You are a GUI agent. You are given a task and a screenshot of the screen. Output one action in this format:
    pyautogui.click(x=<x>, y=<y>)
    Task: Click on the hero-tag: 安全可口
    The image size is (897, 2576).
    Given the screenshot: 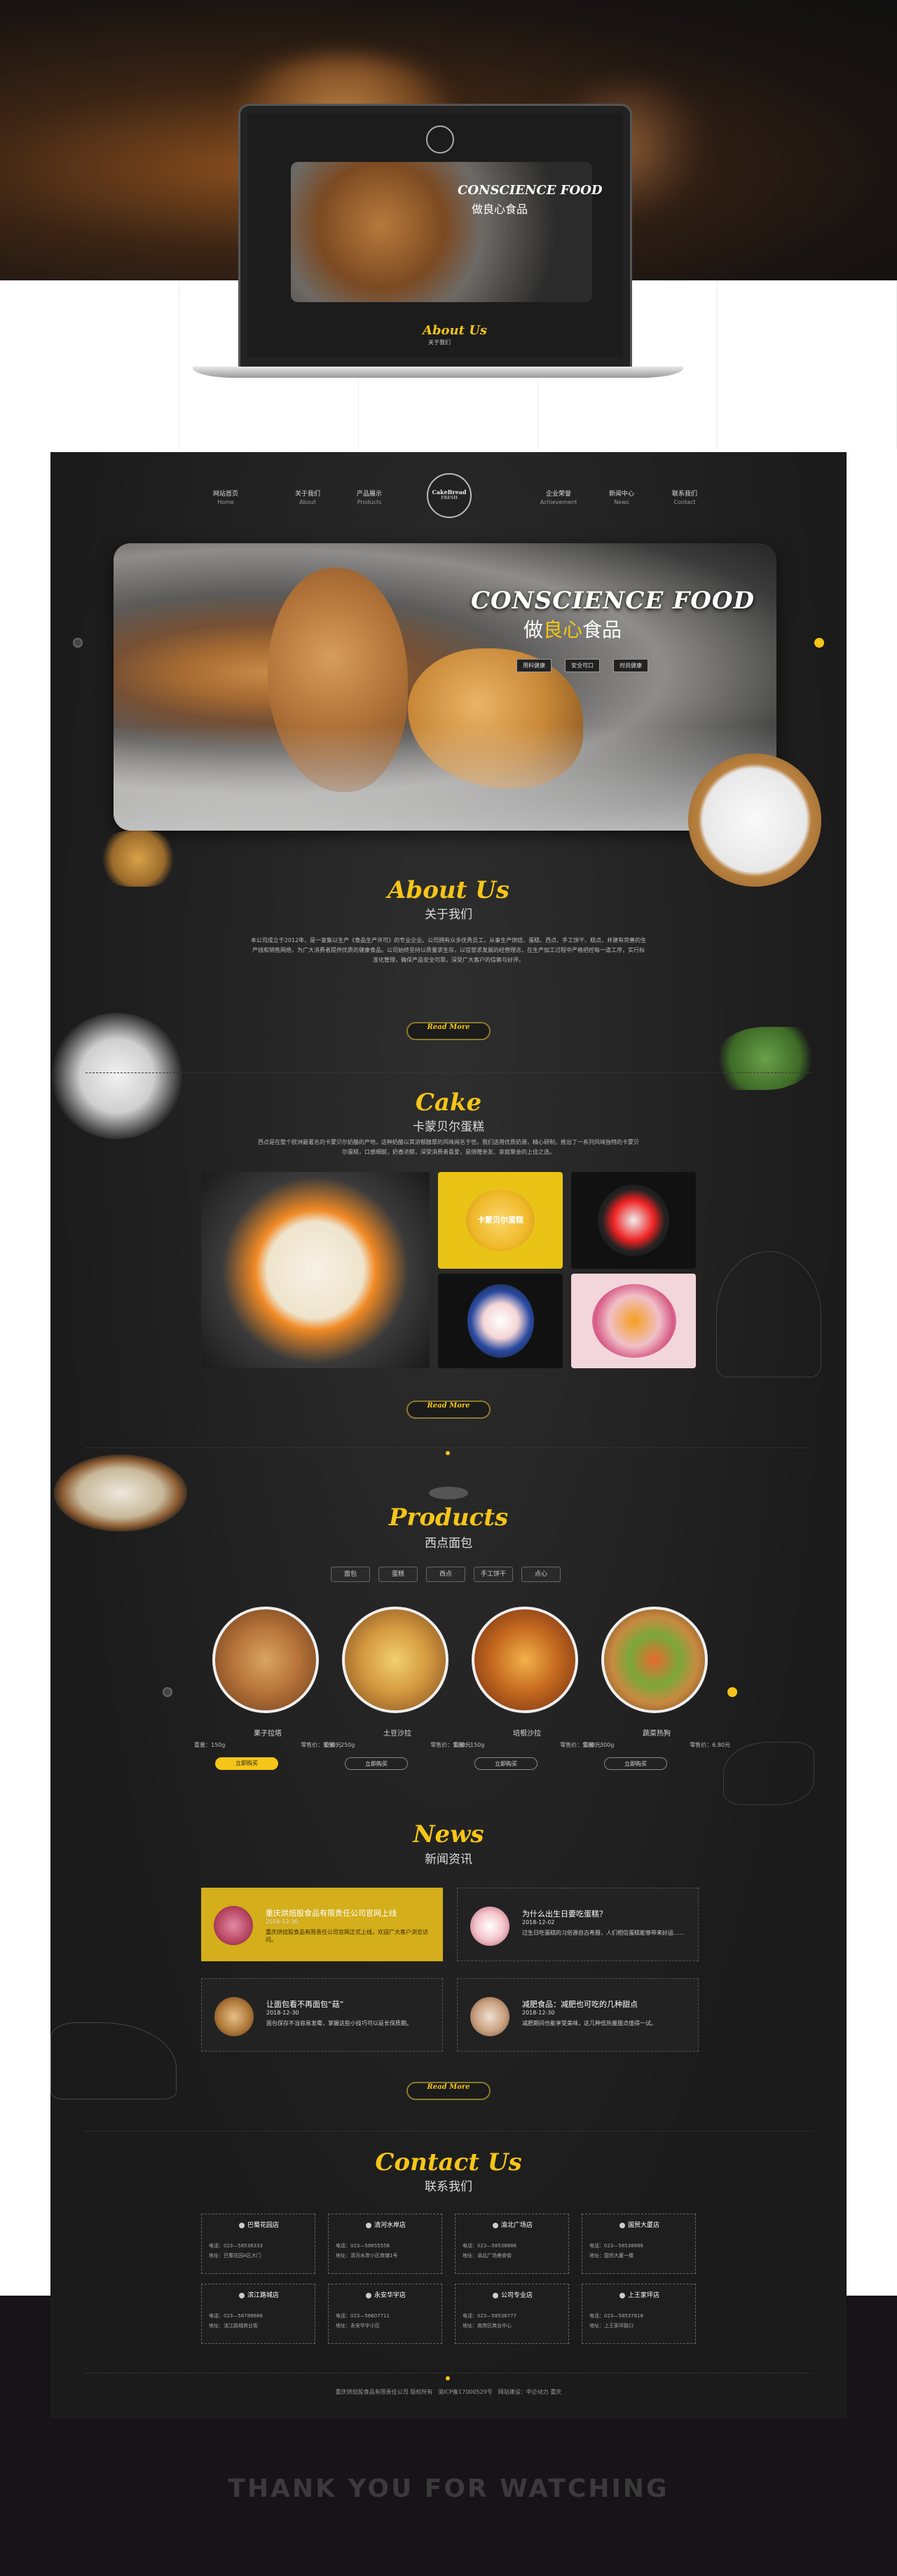 What is the action you would take?
    pyautogui.click(x=583, y=665)
    